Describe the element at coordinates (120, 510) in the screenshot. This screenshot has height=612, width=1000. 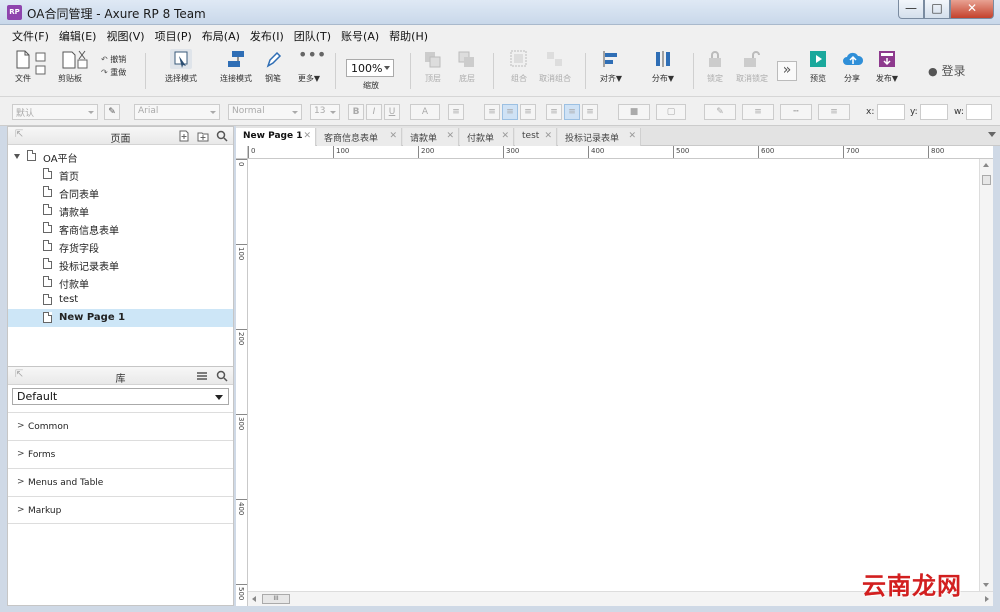
I see `library-group-markup: > Markup` at that location.